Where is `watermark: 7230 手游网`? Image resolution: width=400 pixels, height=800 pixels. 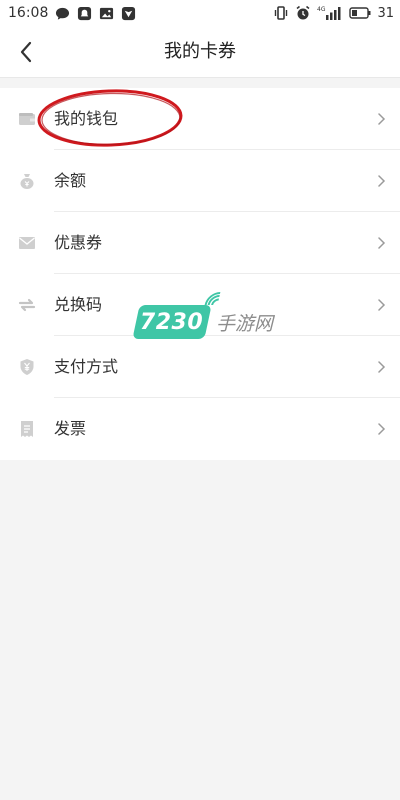
watermark: 7230 手游网 is located at coordinates (209, 319).